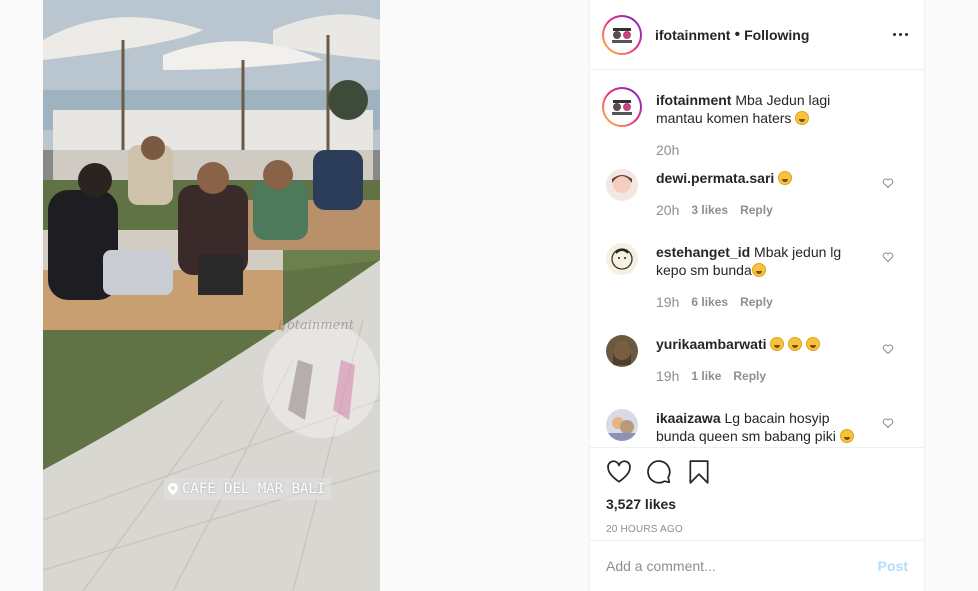  I want to click on caption-username: ifotainment, so click(693, 100).